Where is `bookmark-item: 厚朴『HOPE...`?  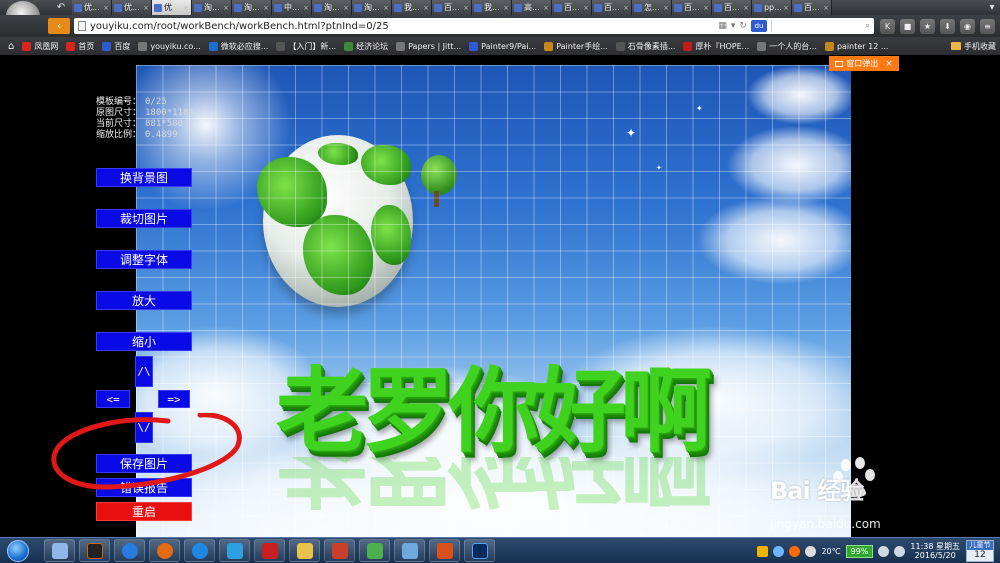 bookmark-item: 厚朴『HOPE... is located at coordinates (716, 46).